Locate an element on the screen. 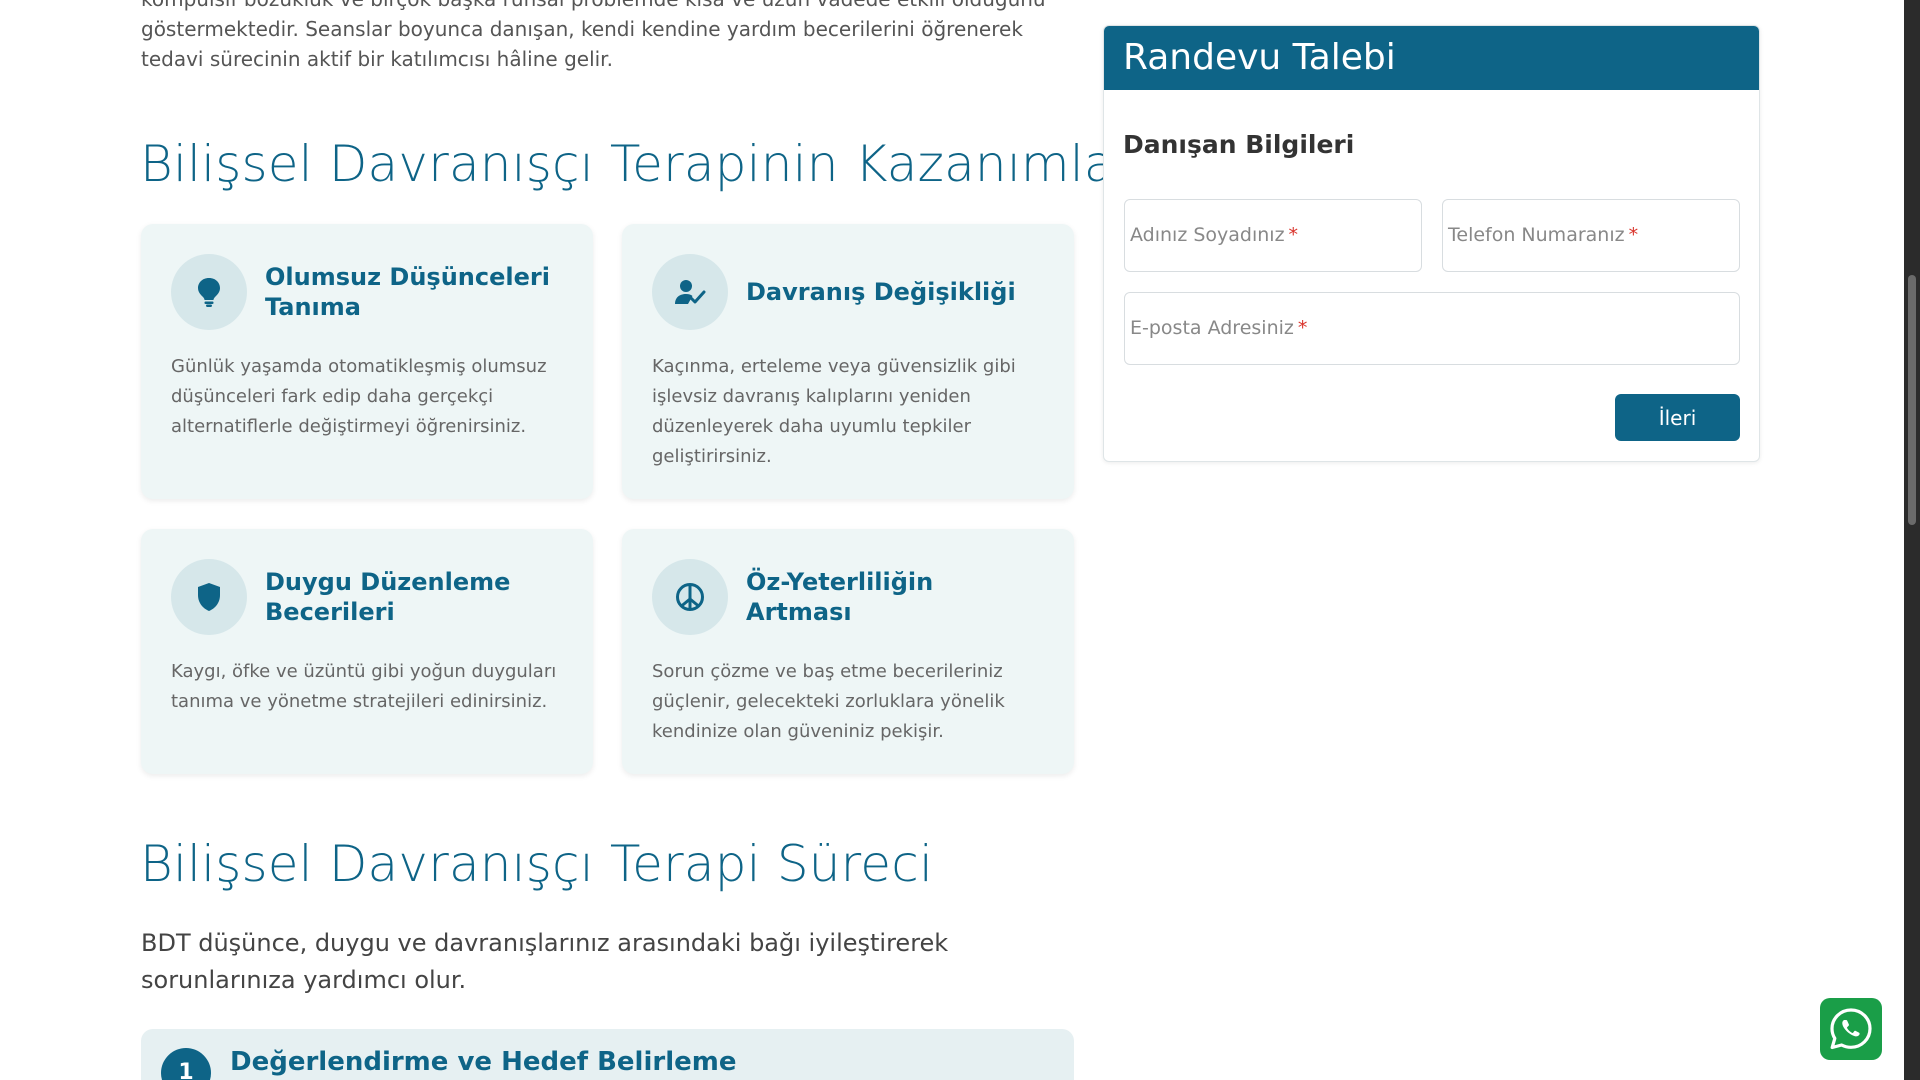 The height and width of the screenshot is (1080, 1920). name-field: Adınız Soyadınız * is located at coordinates (1273, 235).